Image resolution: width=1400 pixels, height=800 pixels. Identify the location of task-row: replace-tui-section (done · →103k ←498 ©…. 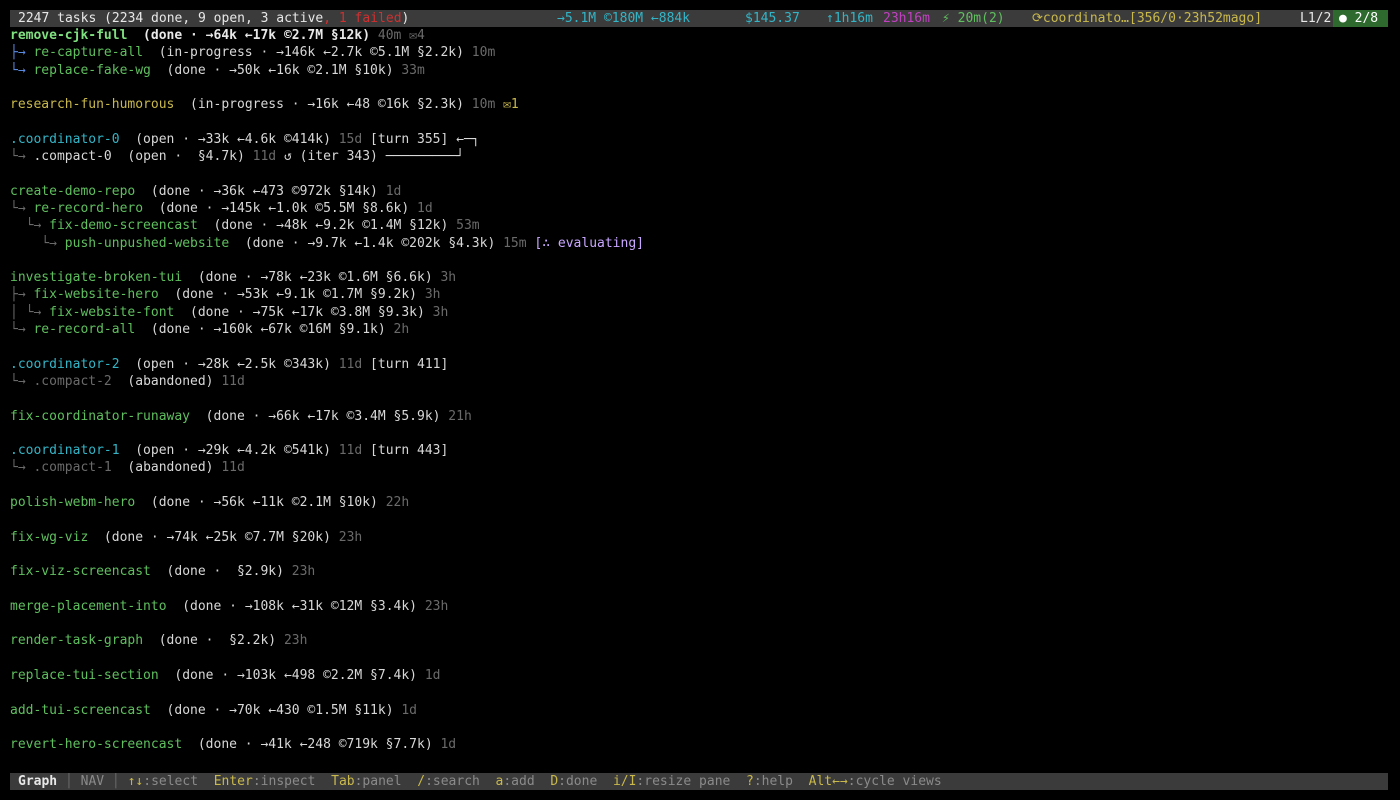
(700, 675).